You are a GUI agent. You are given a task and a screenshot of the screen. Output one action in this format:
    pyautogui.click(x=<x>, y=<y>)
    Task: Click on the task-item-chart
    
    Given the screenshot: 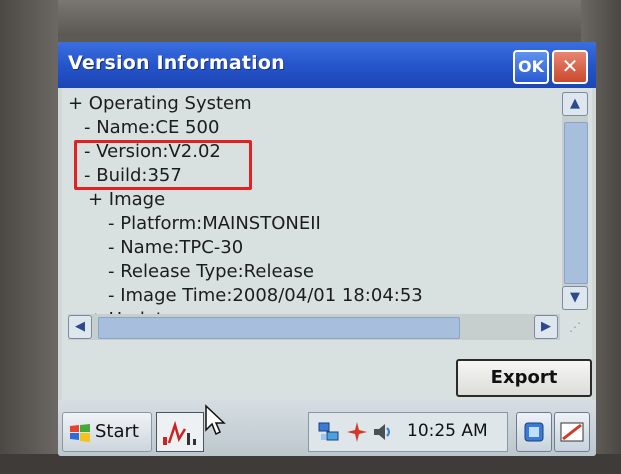 What is the action you would take?
    pyautogui.click(x=180, y=432)
    